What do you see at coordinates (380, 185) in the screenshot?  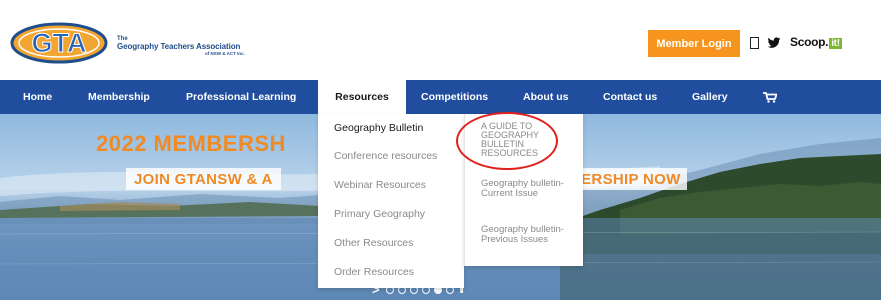 I see `menu-item-webinar-resources: Webinar Resources` at bounding box center [380, 185].